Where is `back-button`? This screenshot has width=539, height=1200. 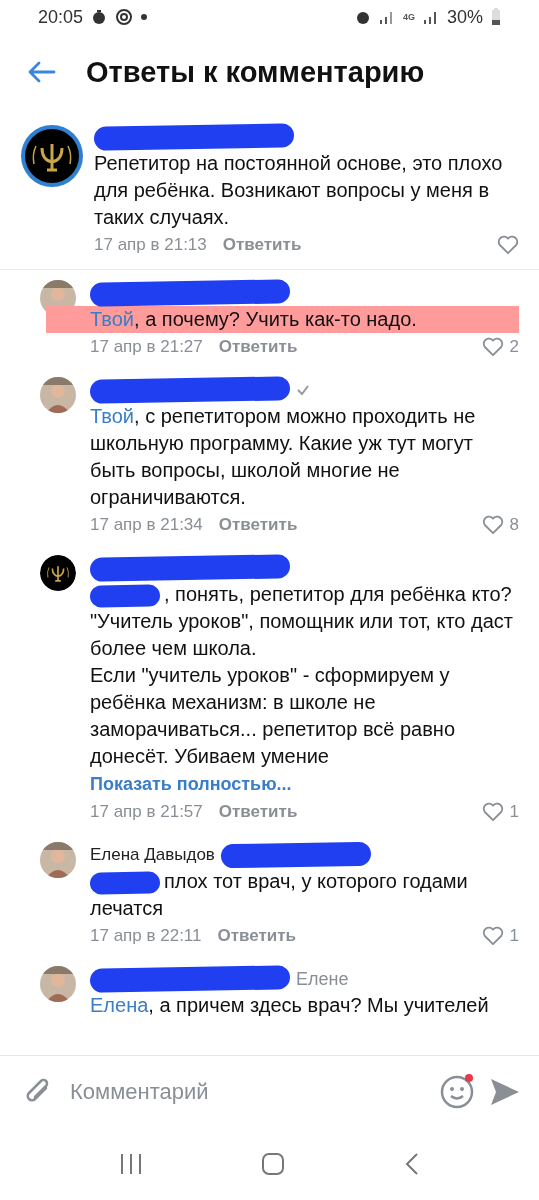
back-button is located at coordinates (41, 72).